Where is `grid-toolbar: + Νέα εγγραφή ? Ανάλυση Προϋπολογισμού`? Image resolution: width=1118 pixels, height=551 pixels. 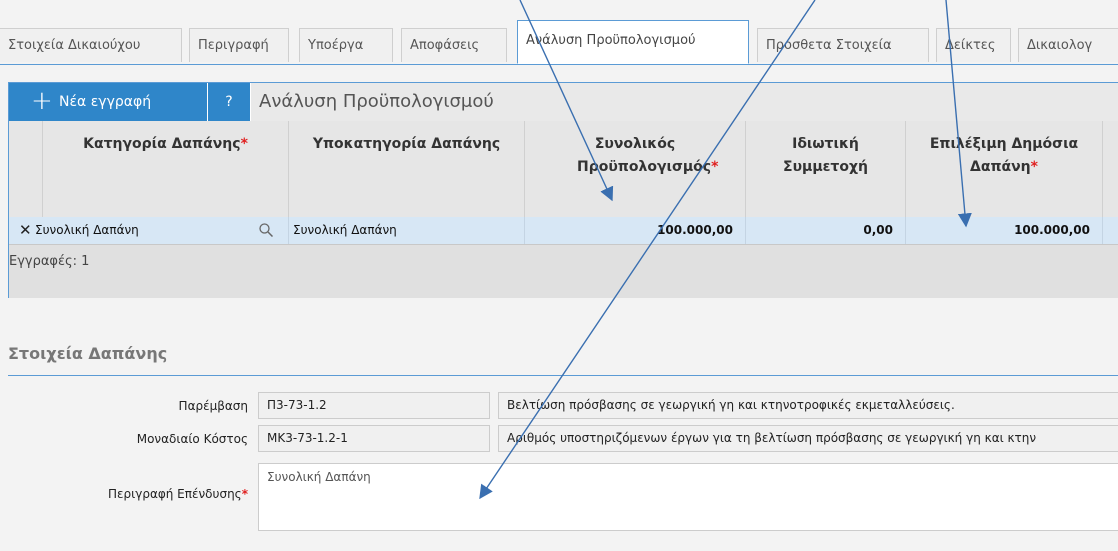
grid-toolbar: + Νέα εγγραφή ? Ανάλυση Προϋπολογισμού is located at coordinates (563, 102).